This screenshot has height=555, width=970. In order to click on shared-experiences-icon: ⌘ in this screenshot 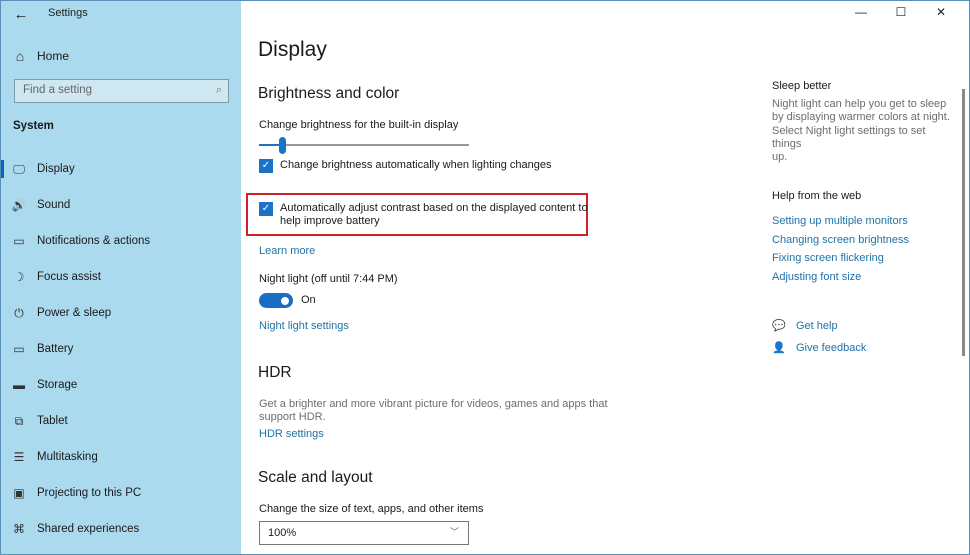, I will do `click(19, 529)`.